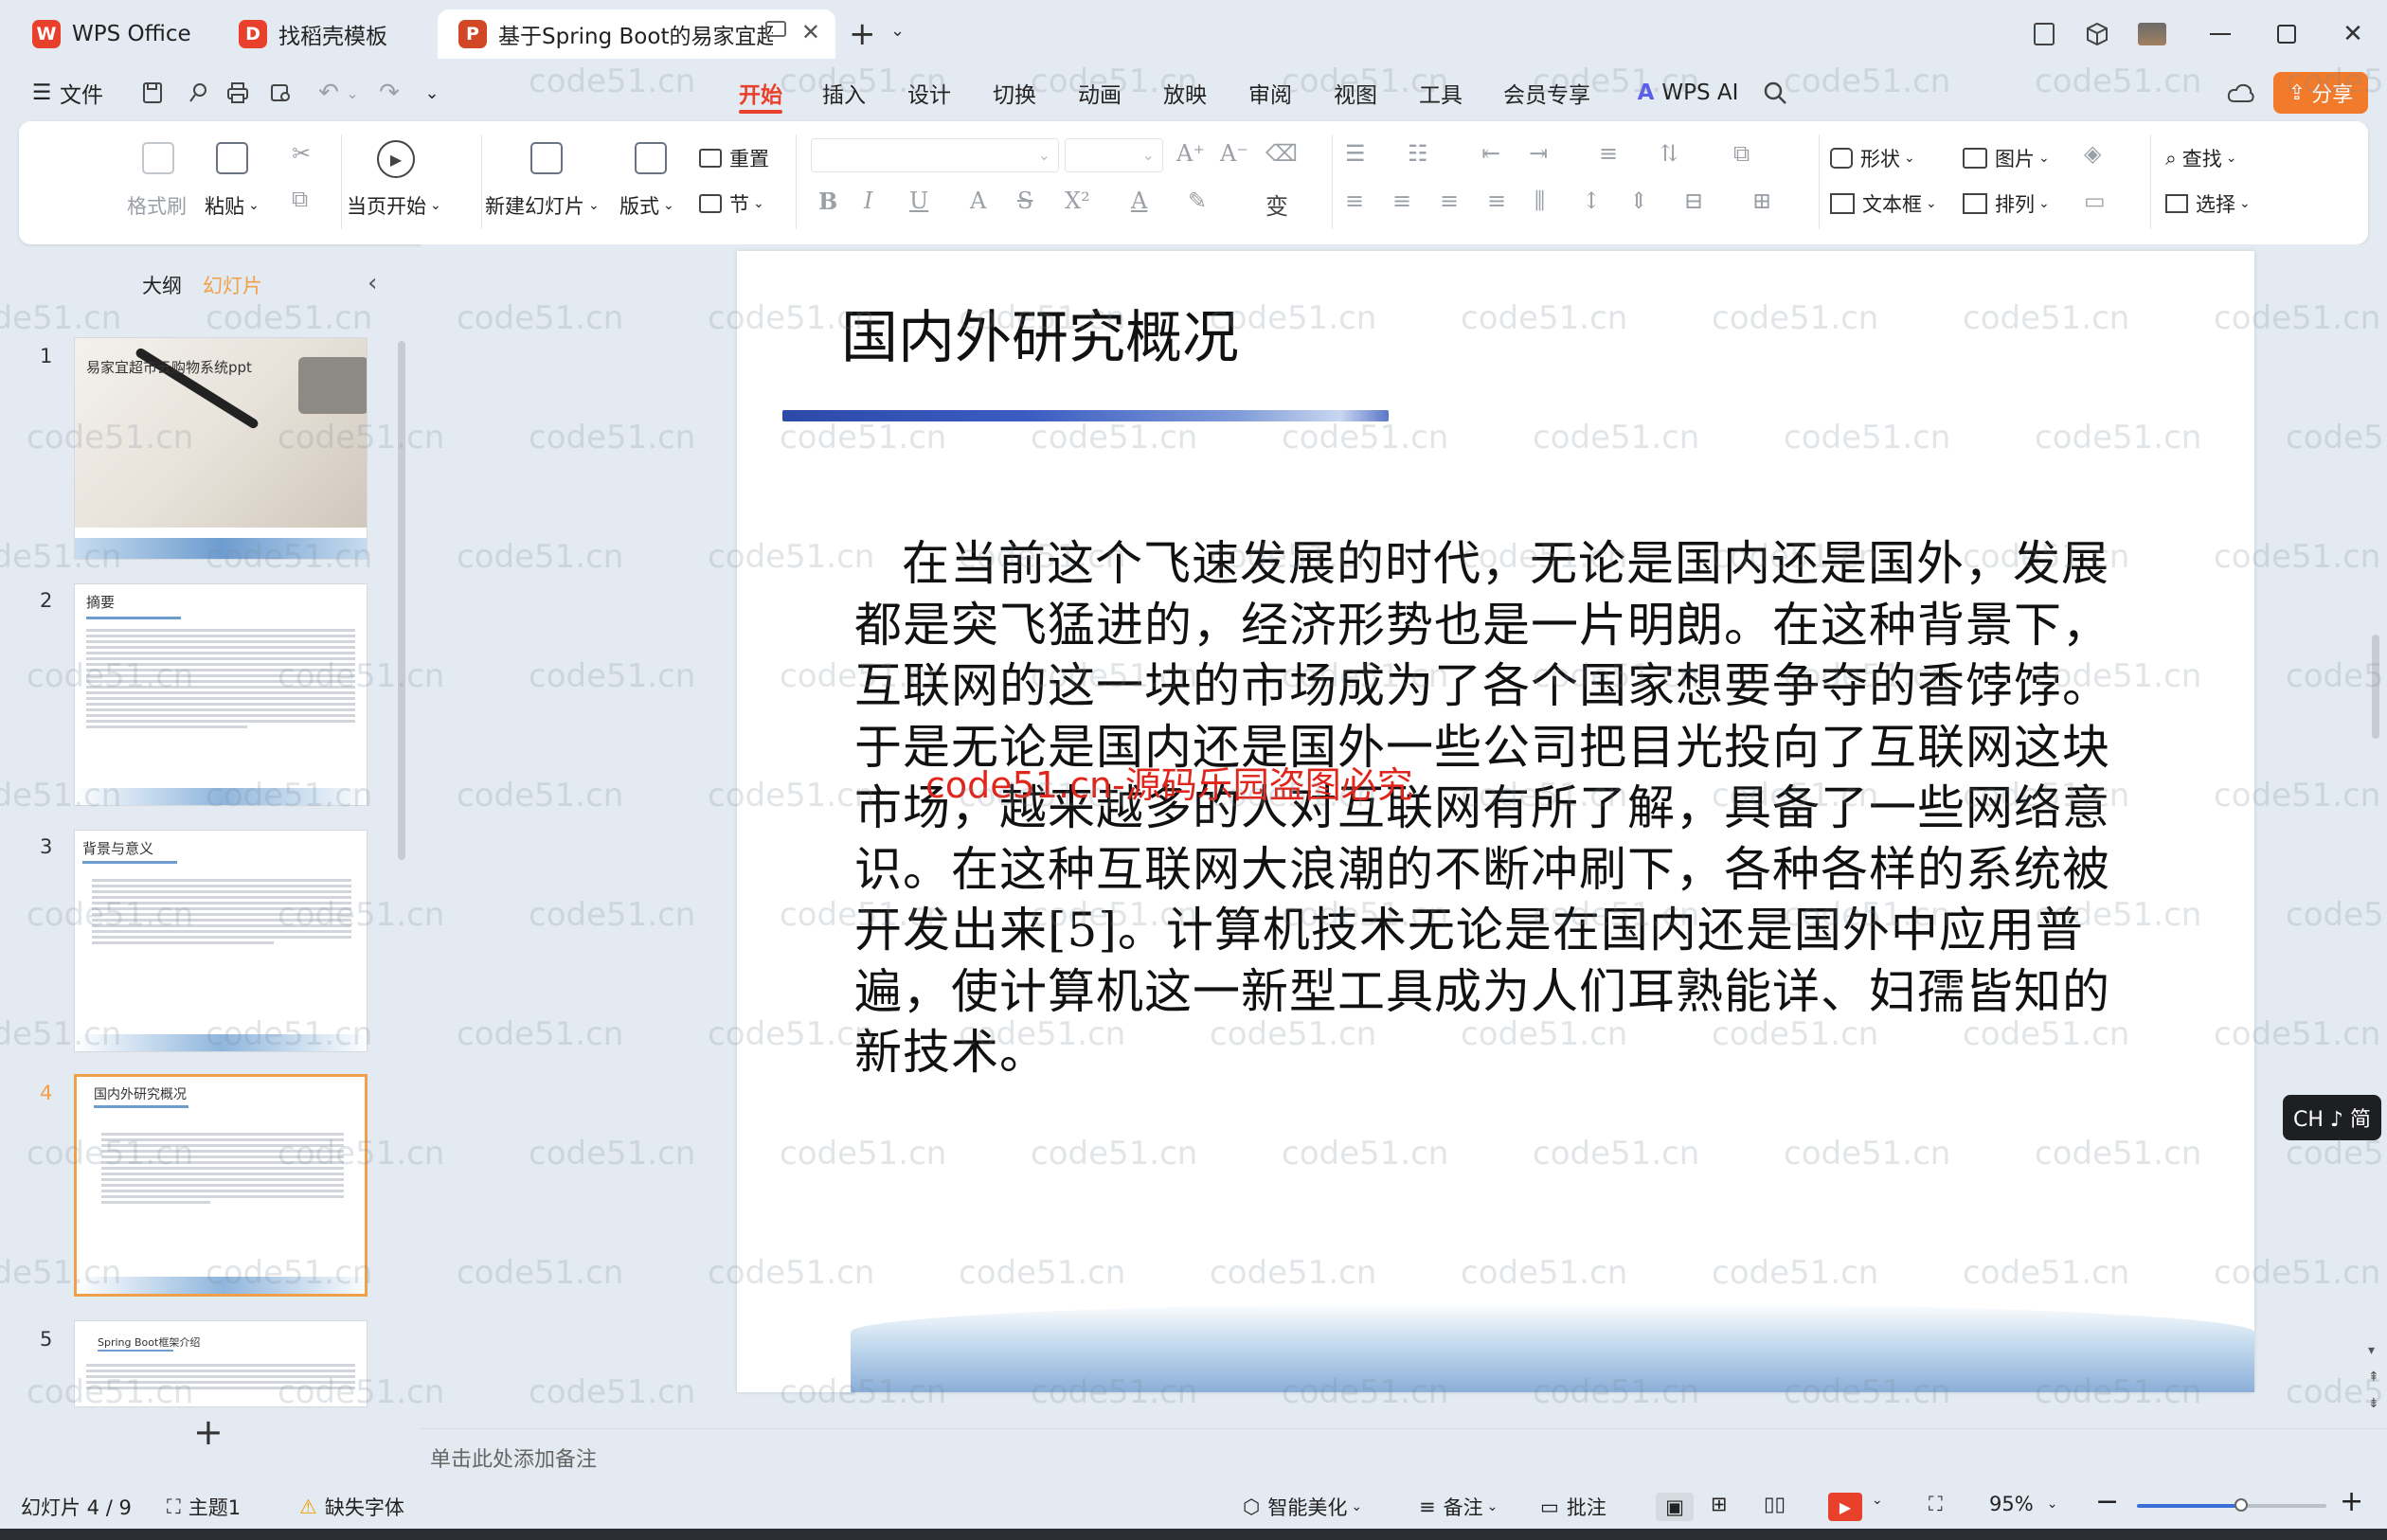 The width and height of the screenshot is (2387, 1540). What do you see at coordinates (238, 93) in the screenshot?
I see `print-icon` at bounding box center [238, 93].